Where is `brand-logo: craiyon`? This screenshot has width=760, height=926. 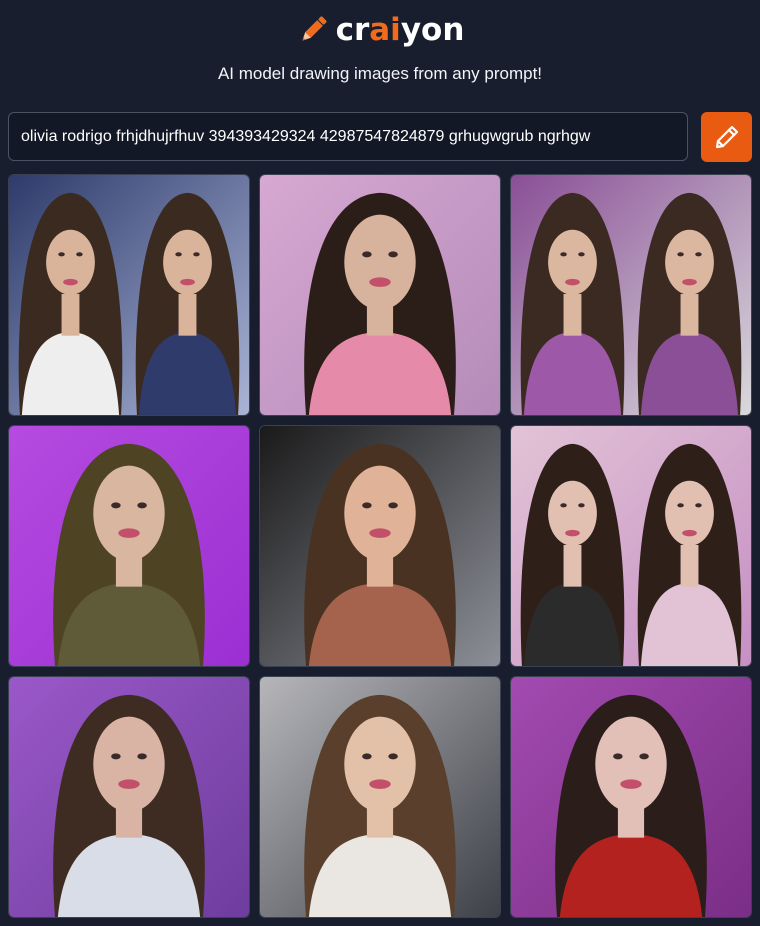 brand-logo: craiyon is located at coordinates (380, 30).